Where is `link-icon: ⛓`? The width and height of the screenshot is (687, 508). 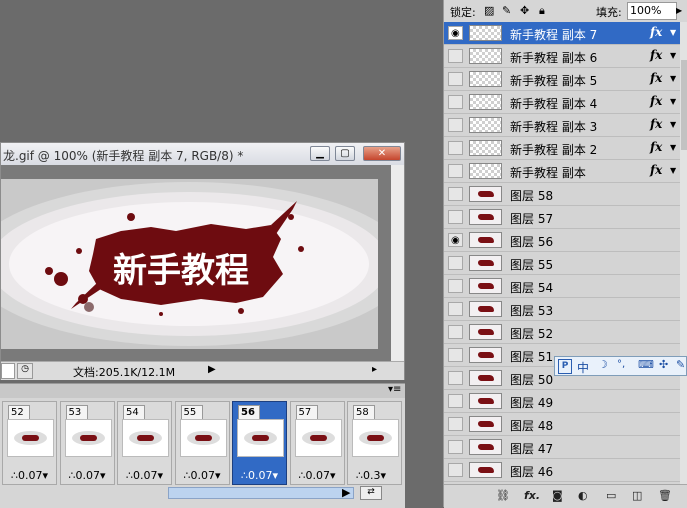
link-icon: ⛓ is located at coordinates (503, 495).